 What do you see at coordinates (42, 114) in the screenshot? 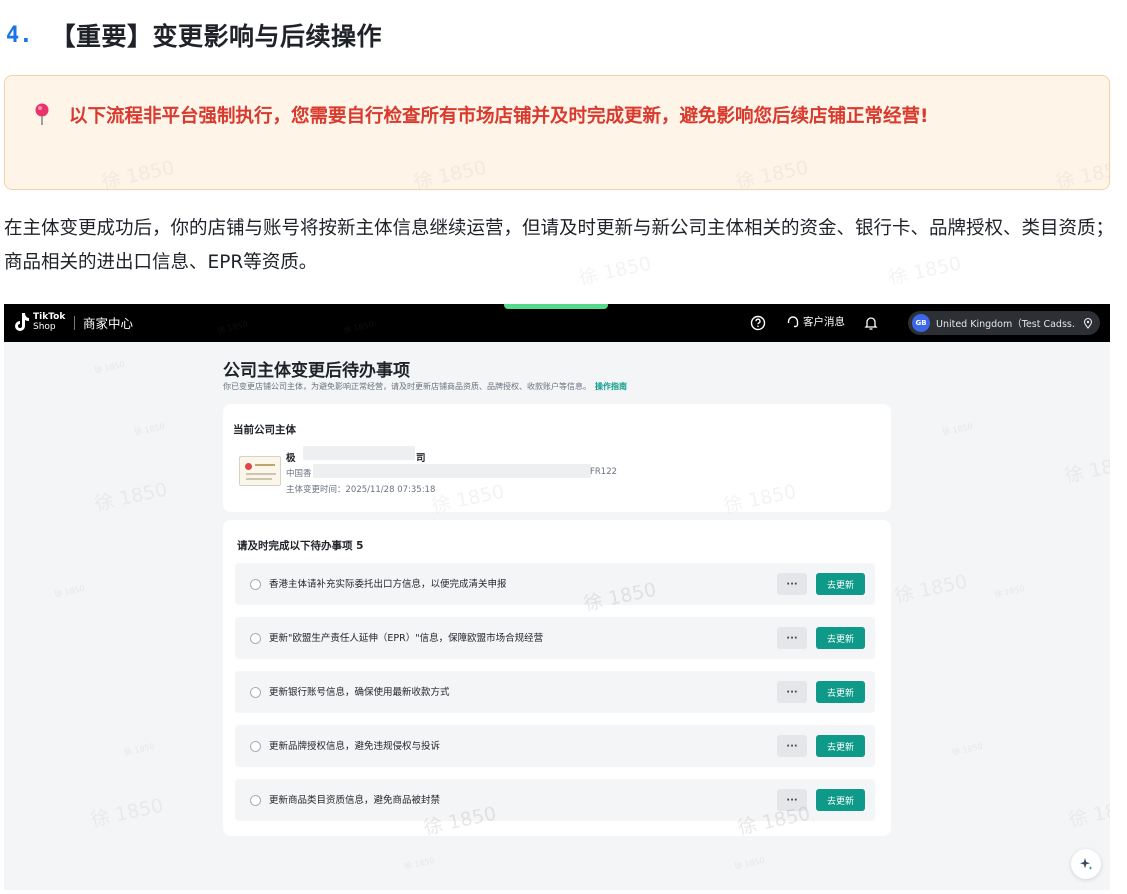
I see `pin-icon` at bounding box center [42, 114].